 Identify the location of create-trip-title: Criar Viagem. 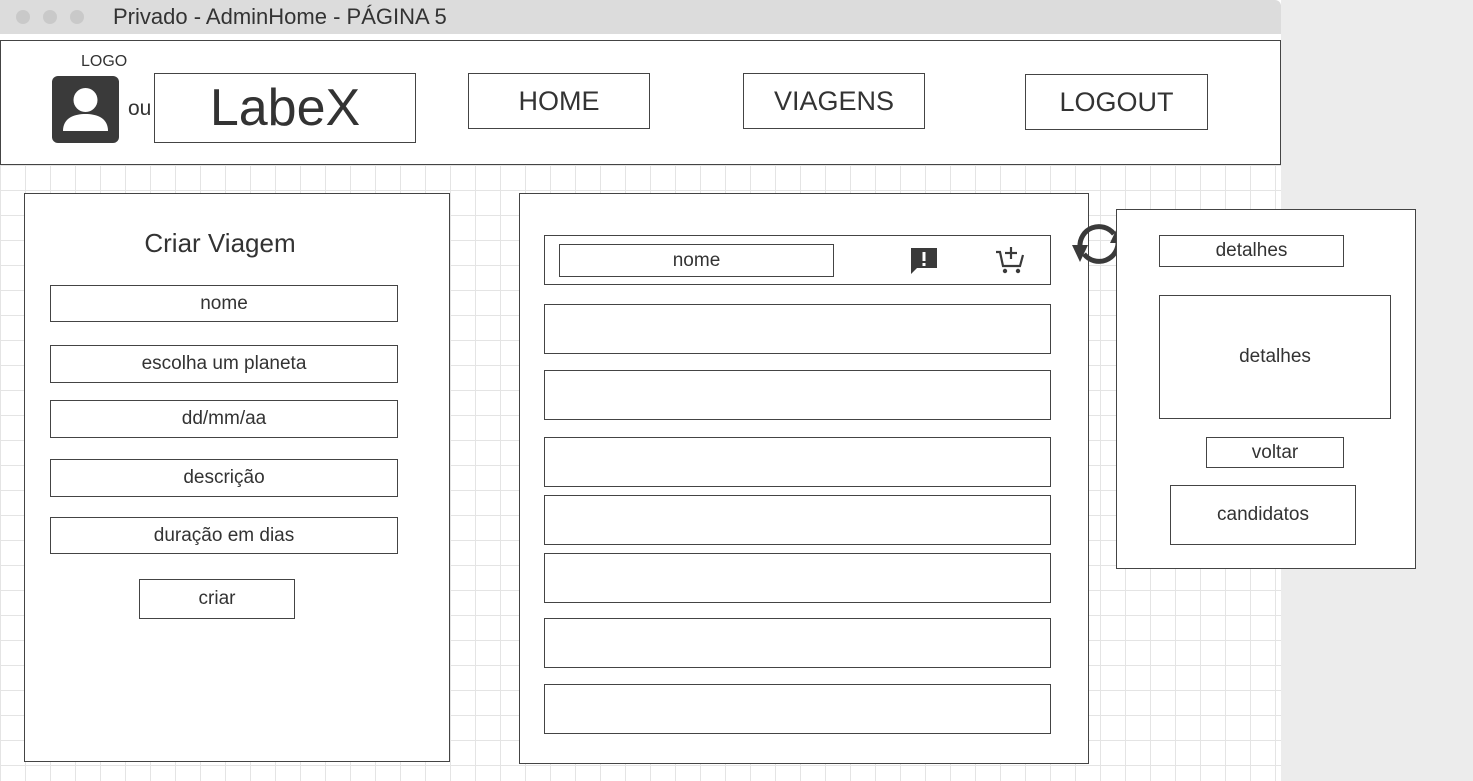
(220, 243).